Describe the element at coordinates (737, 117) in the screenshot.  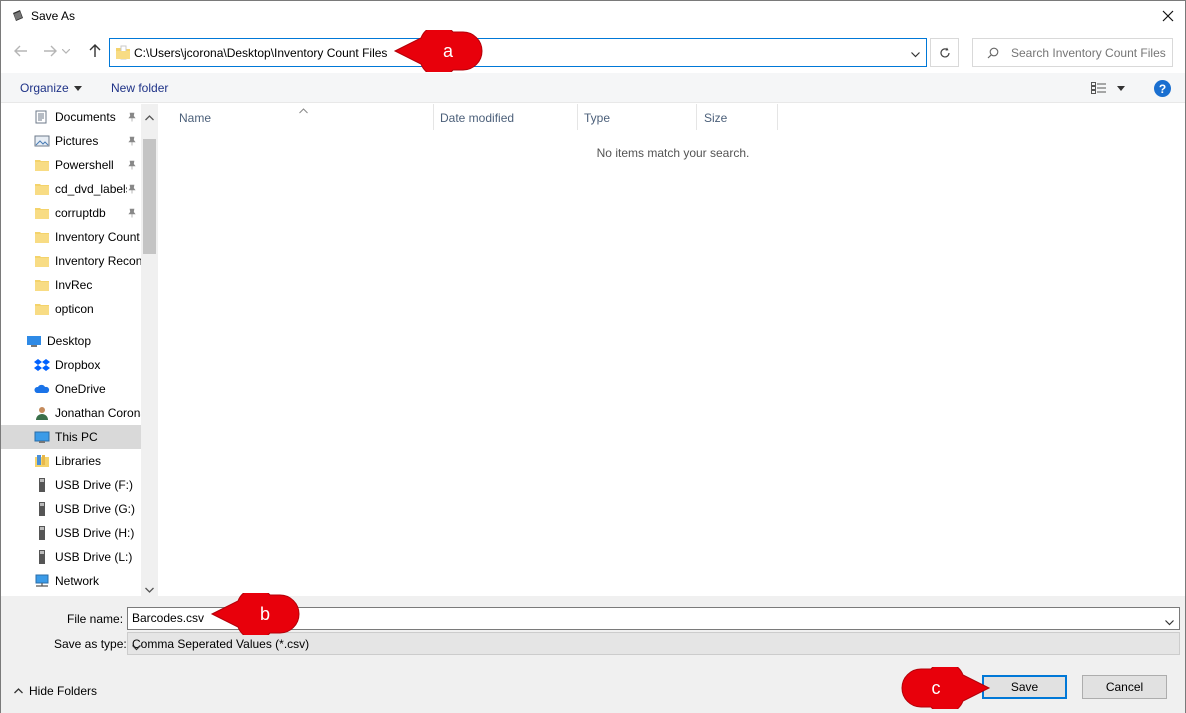
I see `column-header-size: Size` at that location.